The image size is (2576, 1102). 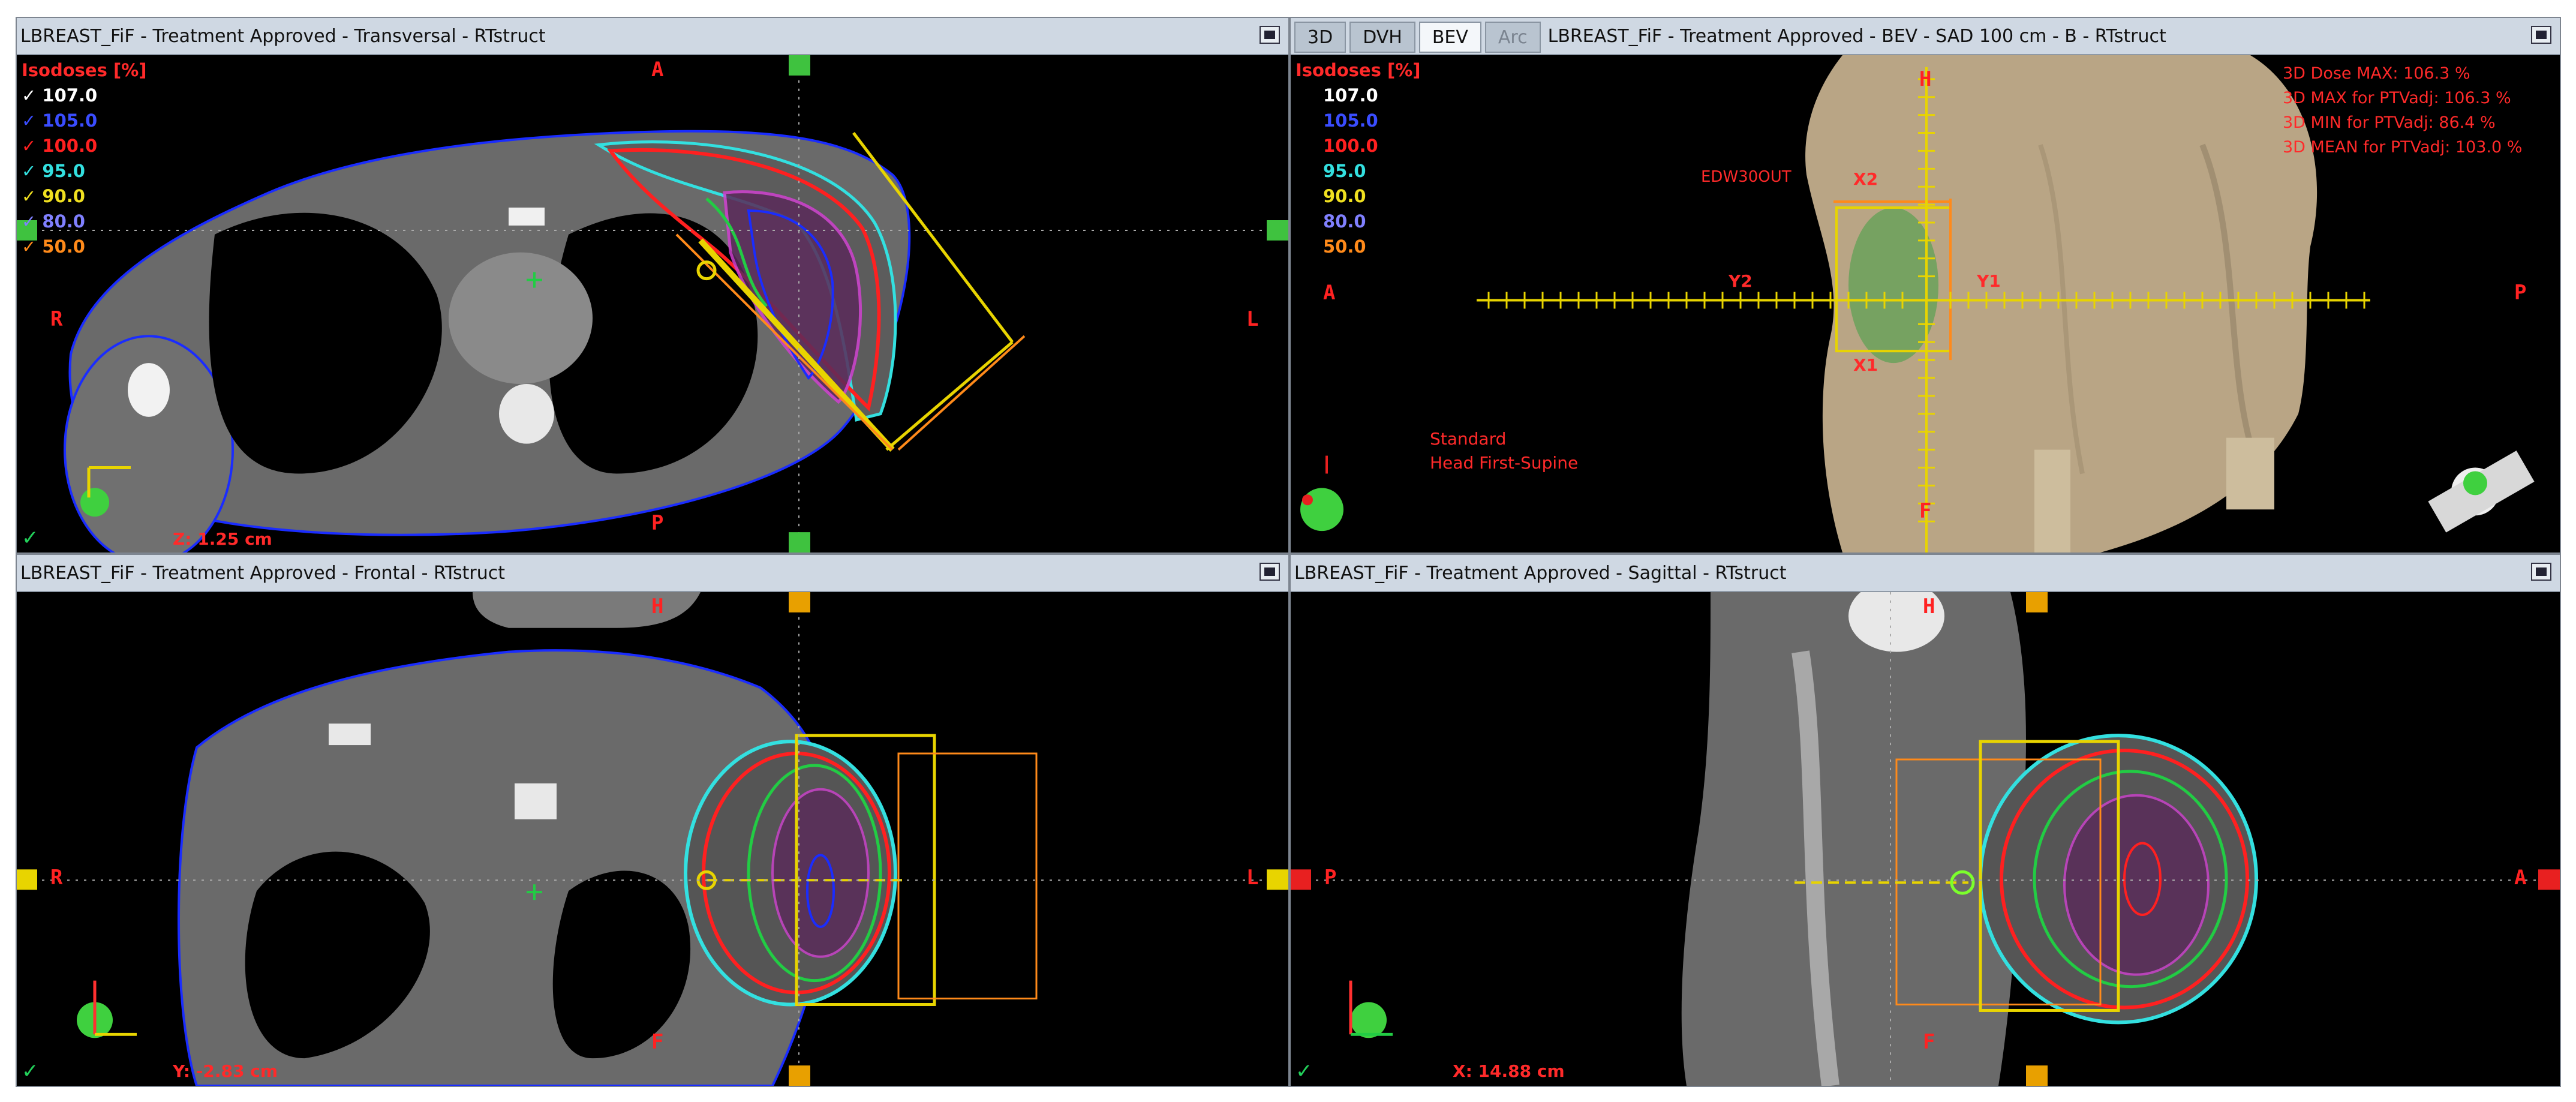 I want to click on jaw-x2-label: X2, so click(x=1866, y=179).